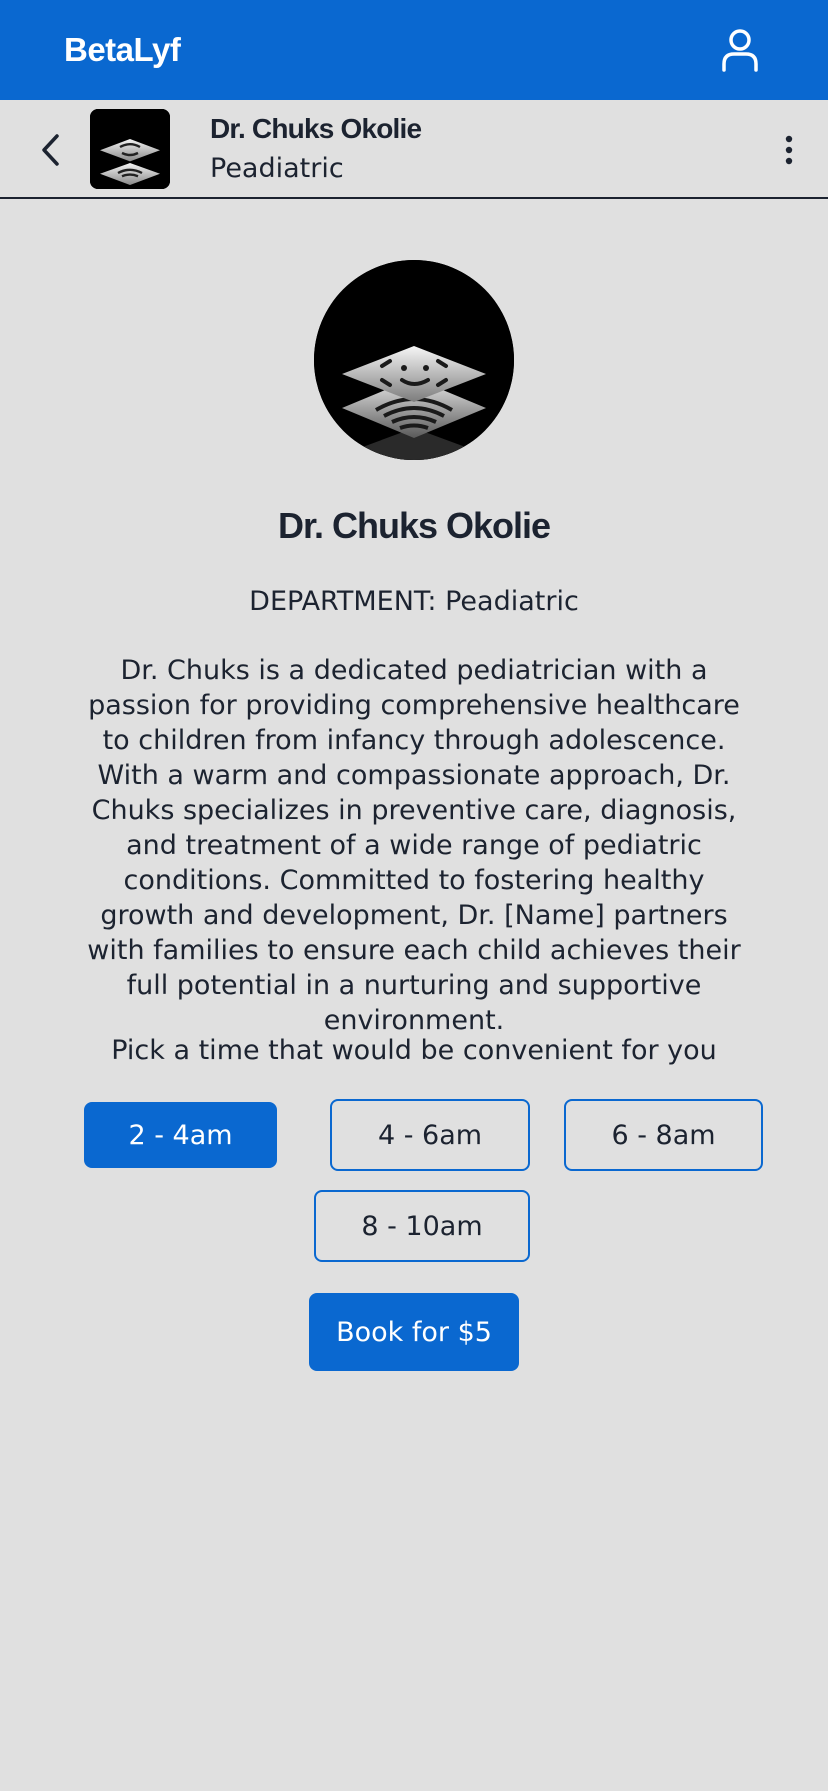 This screenshot has width=828, height=1791. I want to click on doctor-avatar, so click(414, 360).